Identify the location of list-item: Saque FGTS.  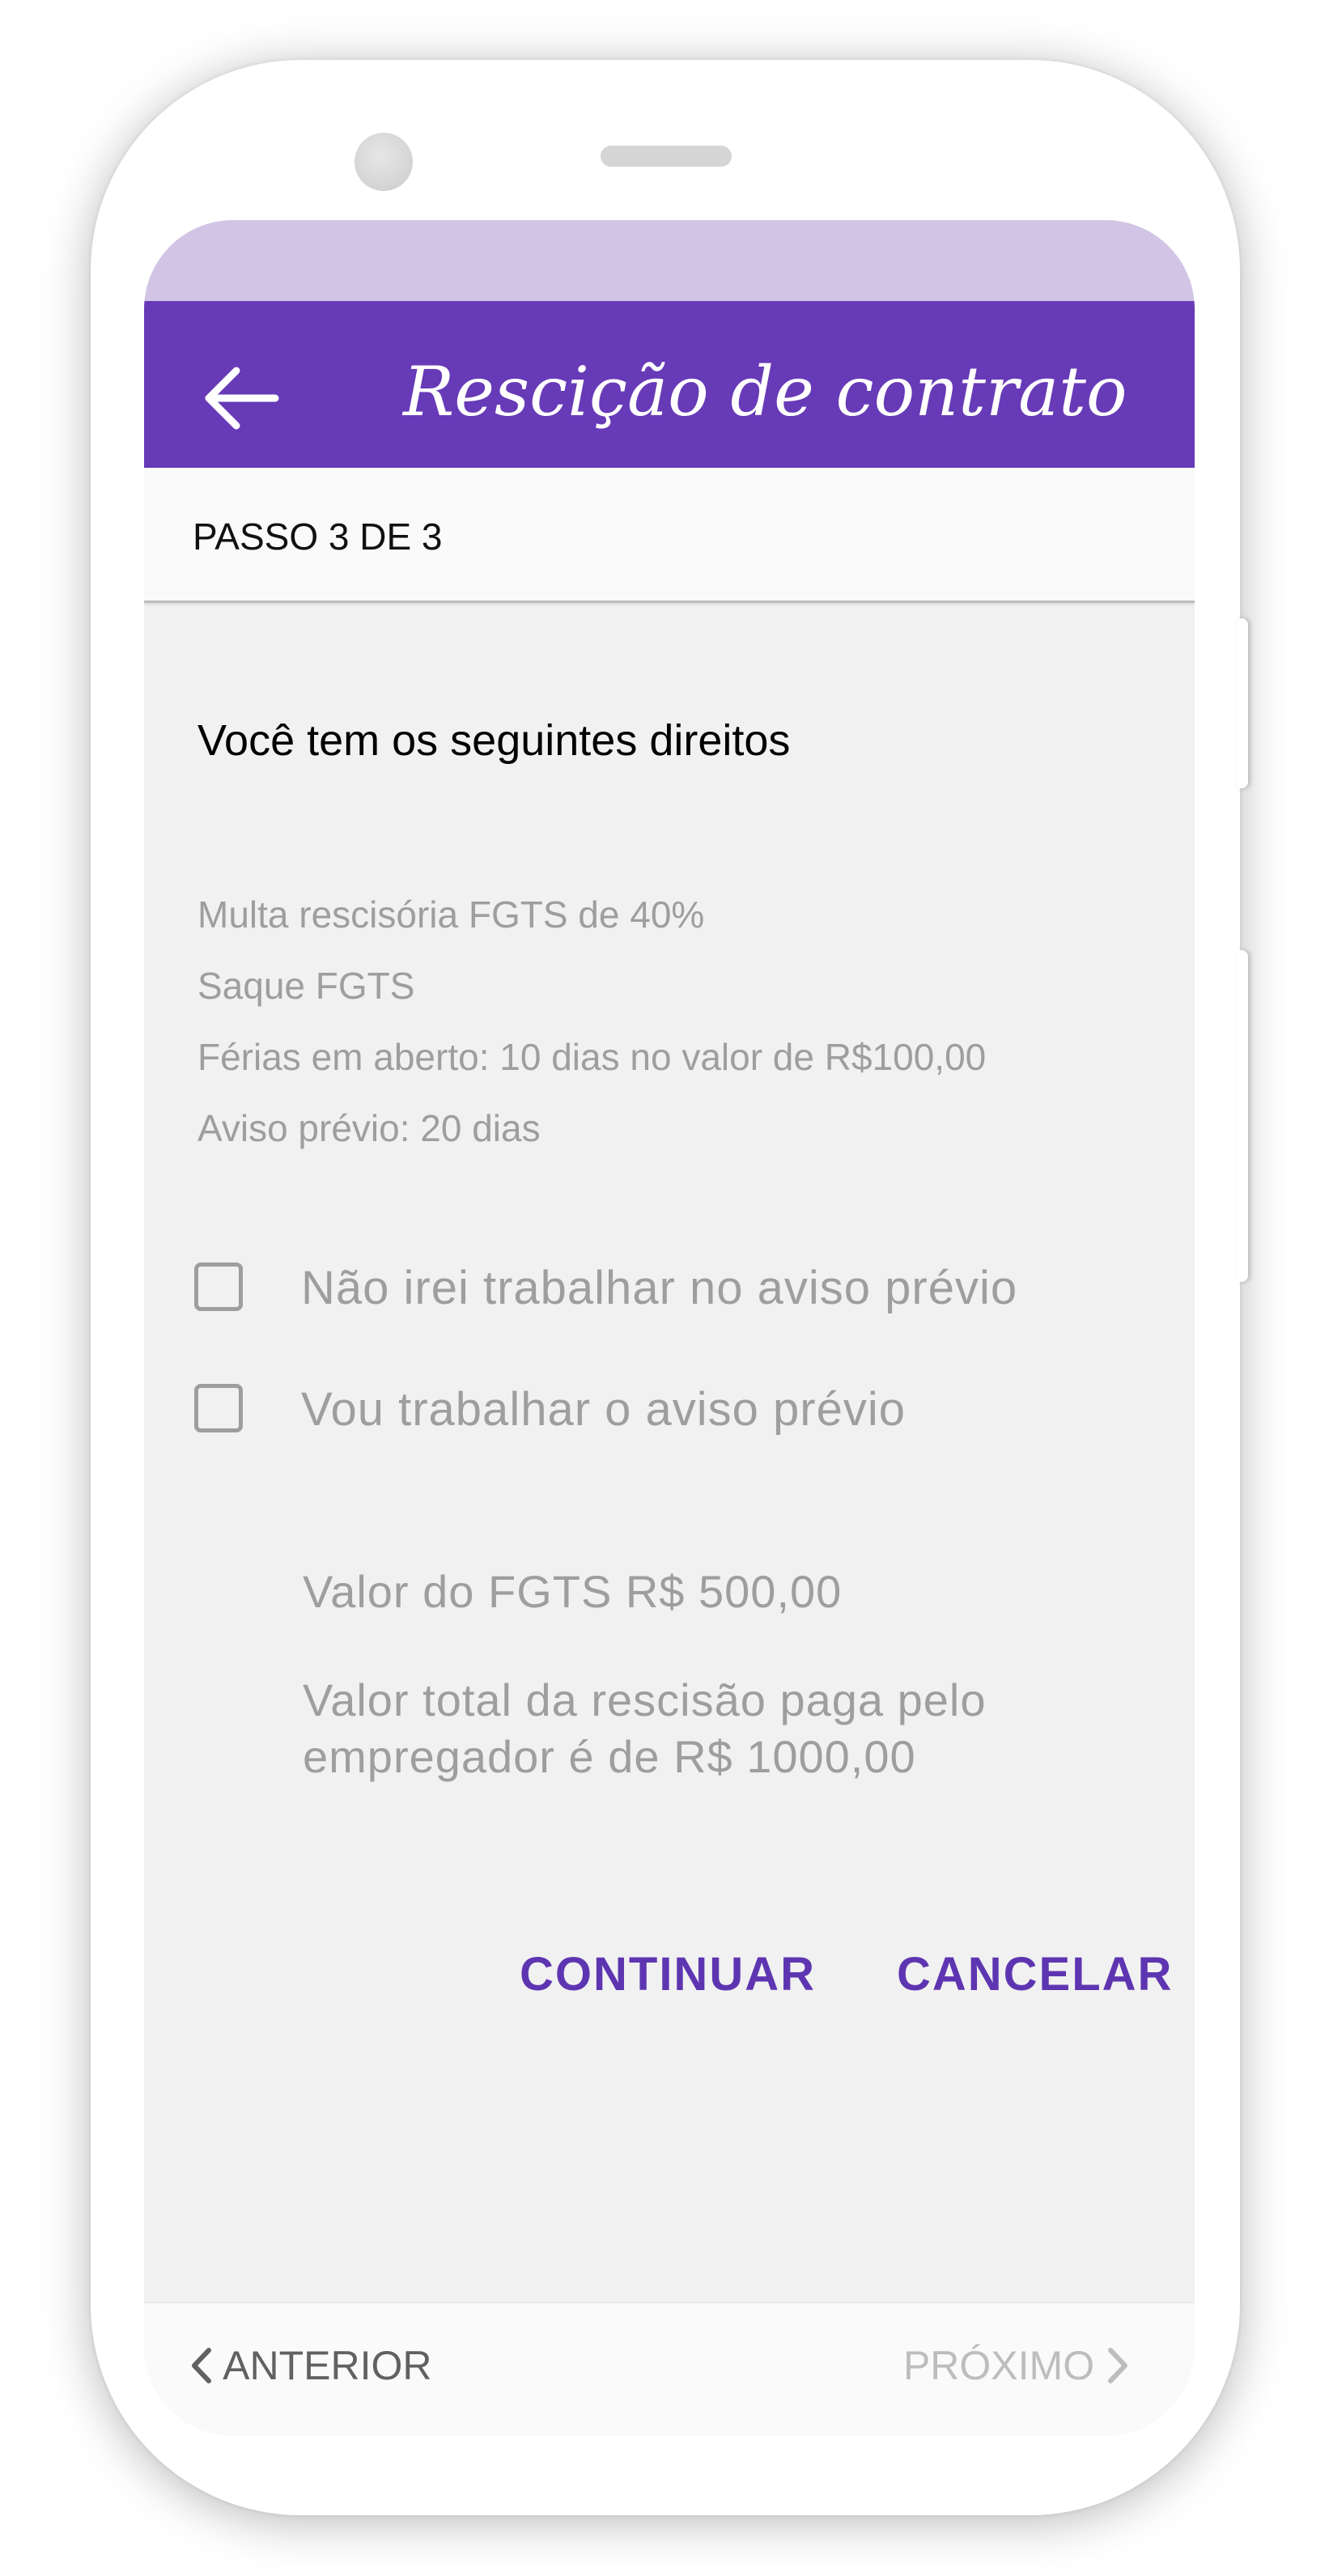
(306, 986).